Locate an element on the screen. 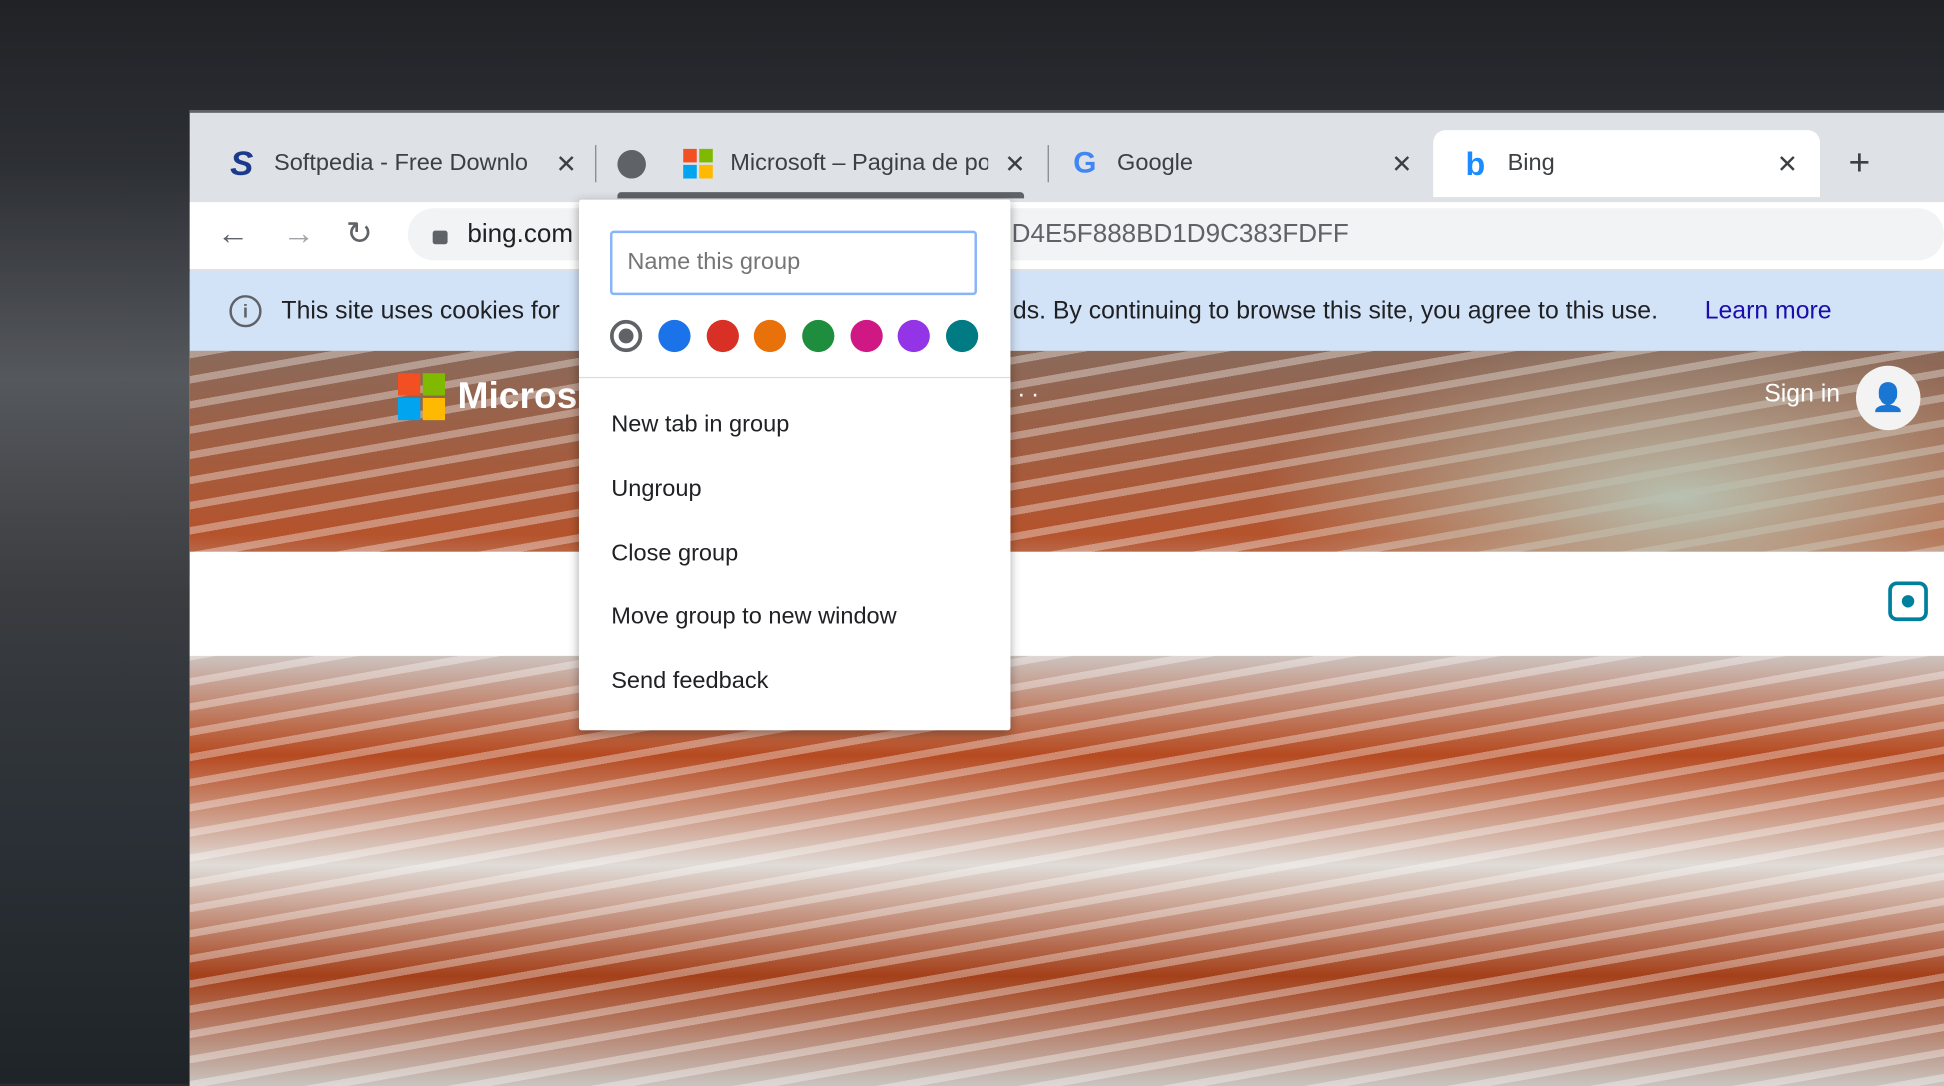 This screenshot has width=1944, height=1086. color-swatch-blue is located at coordinates (674, 336).